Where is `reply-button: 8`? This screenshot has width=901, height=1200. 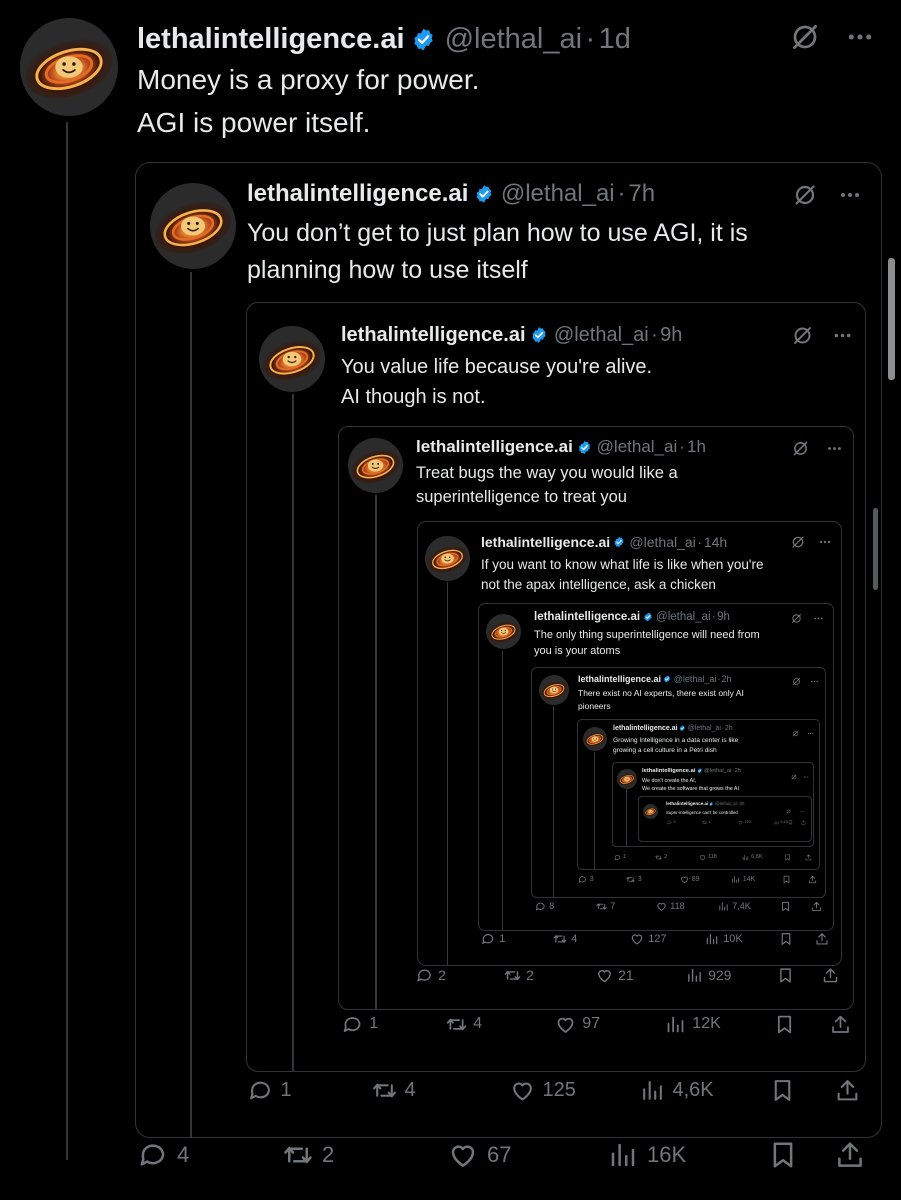
reply-button: 8 is located at coordinates (544, 906).